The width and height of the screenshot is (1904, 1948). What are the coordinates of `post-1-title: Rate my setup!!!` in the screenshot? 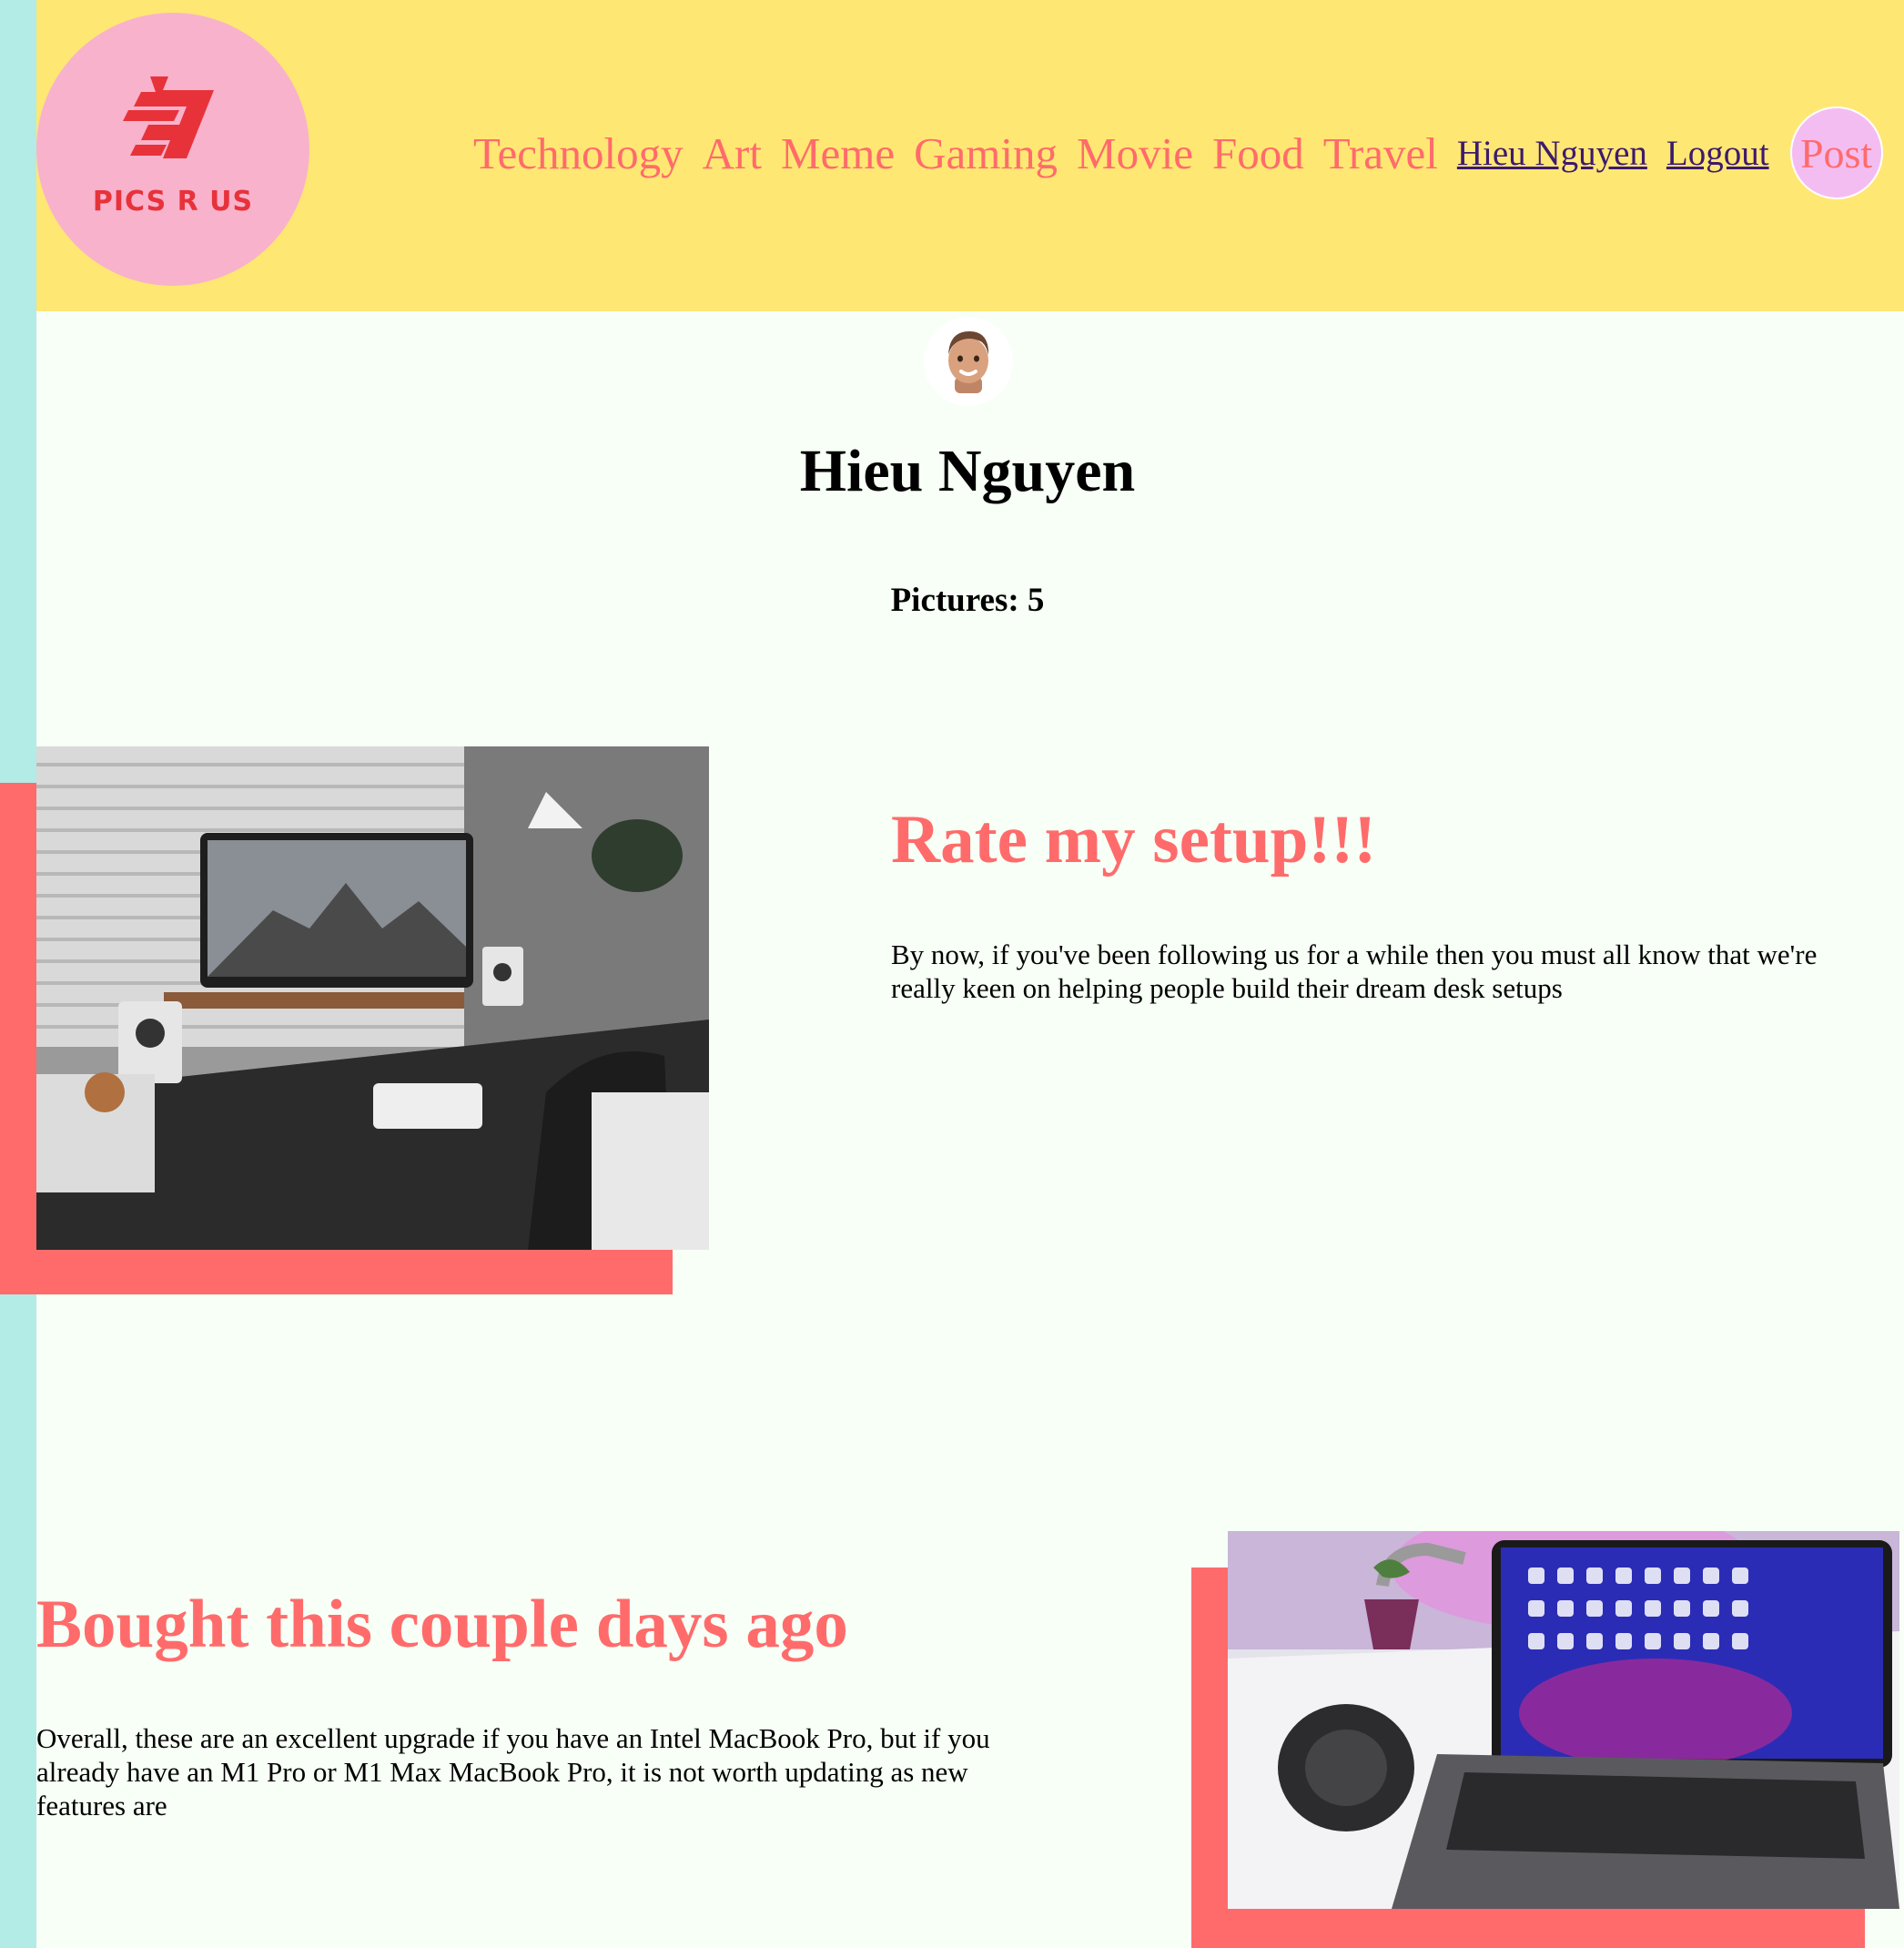 It's located at (1134, 840).